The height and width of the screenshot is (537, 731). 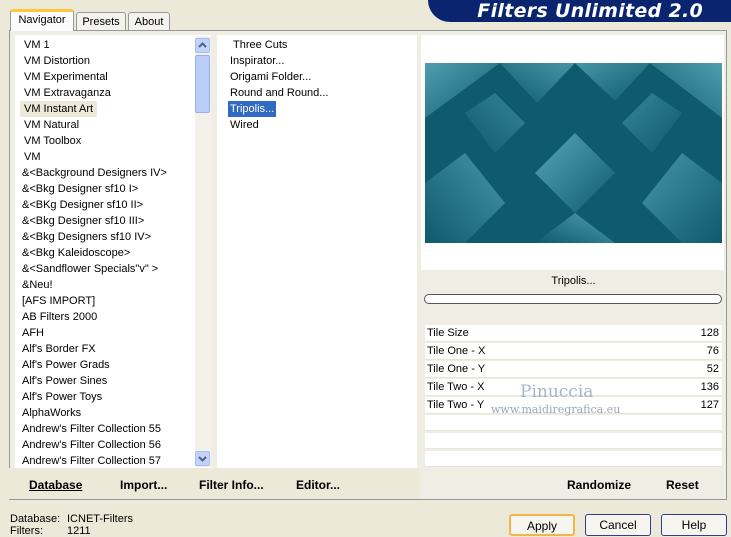 What do you see at coordinates (66, 365) in the screenshot?
I see `category-item: Alf's Power Grads` at bounding box center [66, 365].